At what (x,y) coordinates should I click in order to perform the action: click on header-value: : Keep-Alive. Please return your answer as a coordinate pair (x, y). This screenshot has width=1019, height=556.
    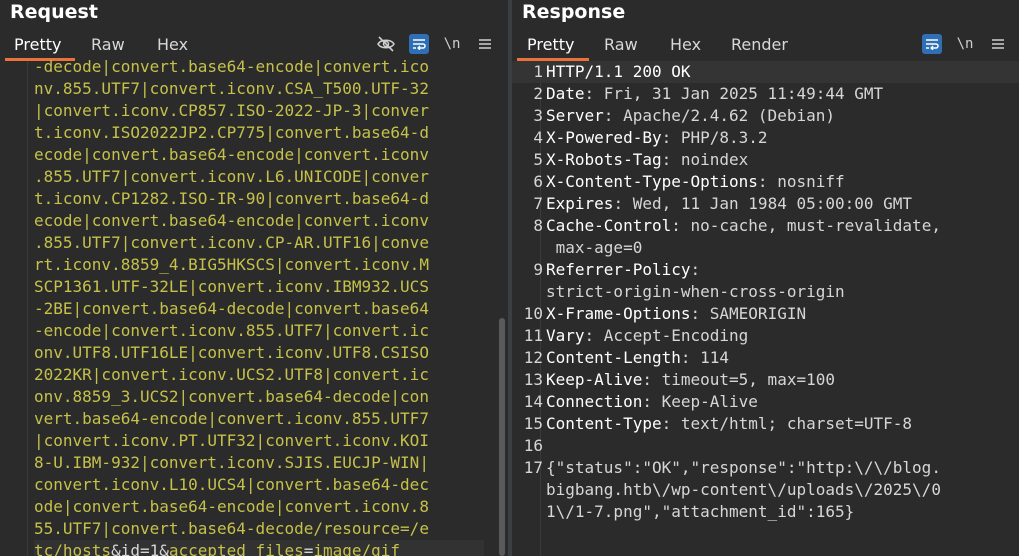
    Looking at the image, I should click on (700, 401).